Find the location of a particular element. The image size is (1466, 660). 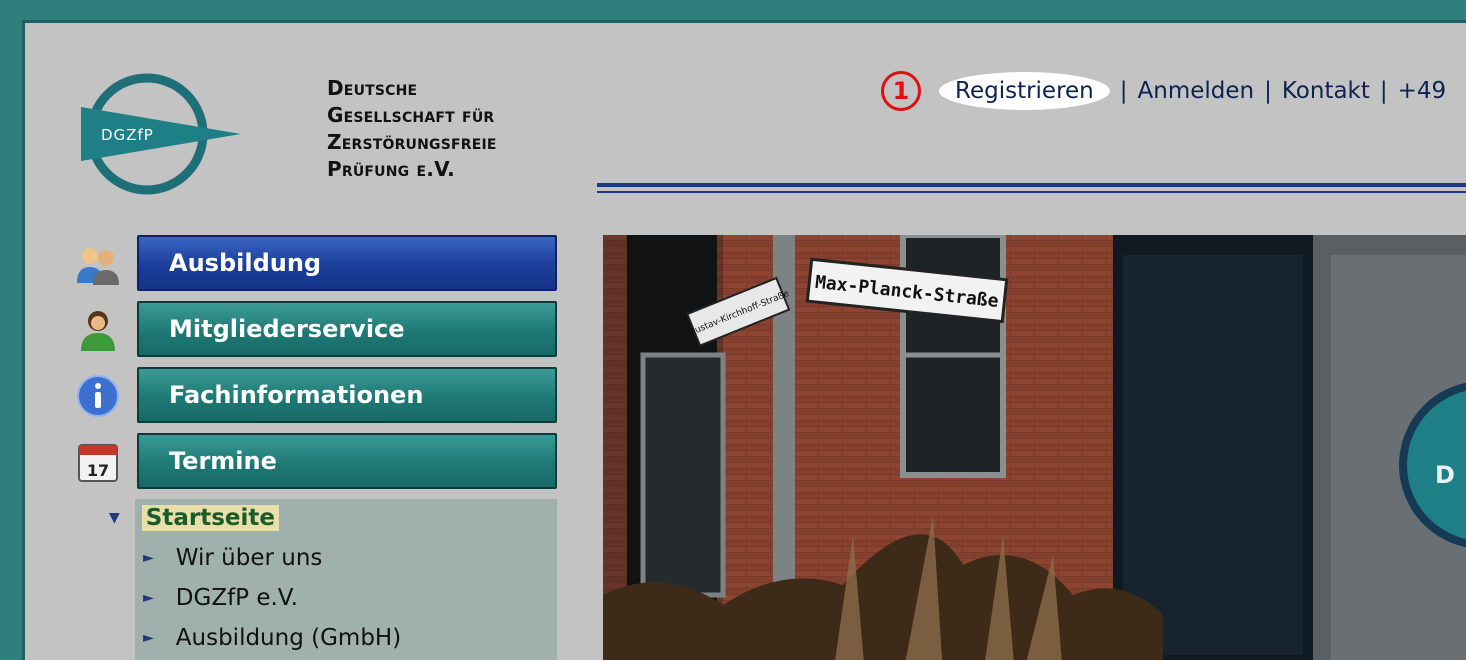

calendar-icon: 17 is located at coordinates (98, 463).